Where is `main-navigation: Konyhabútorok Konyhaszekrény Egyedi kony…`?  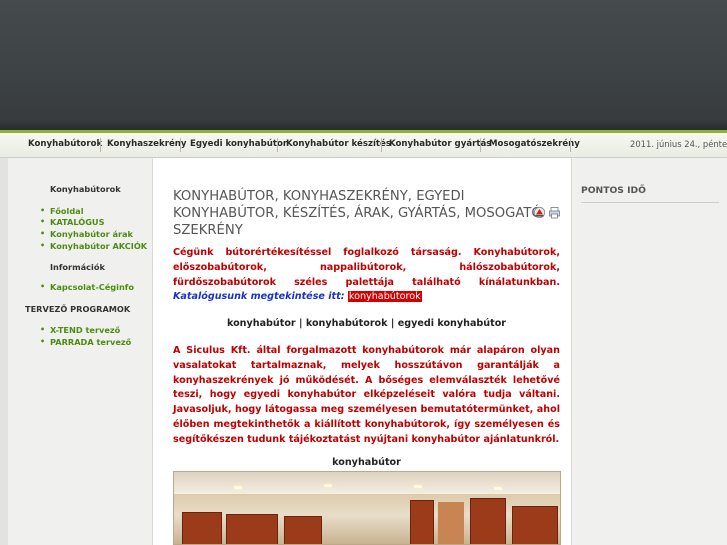
main-navigation: Konyhabútorok Konyhaszekrény Egyedi kony… is located at coordinates (363, 144).